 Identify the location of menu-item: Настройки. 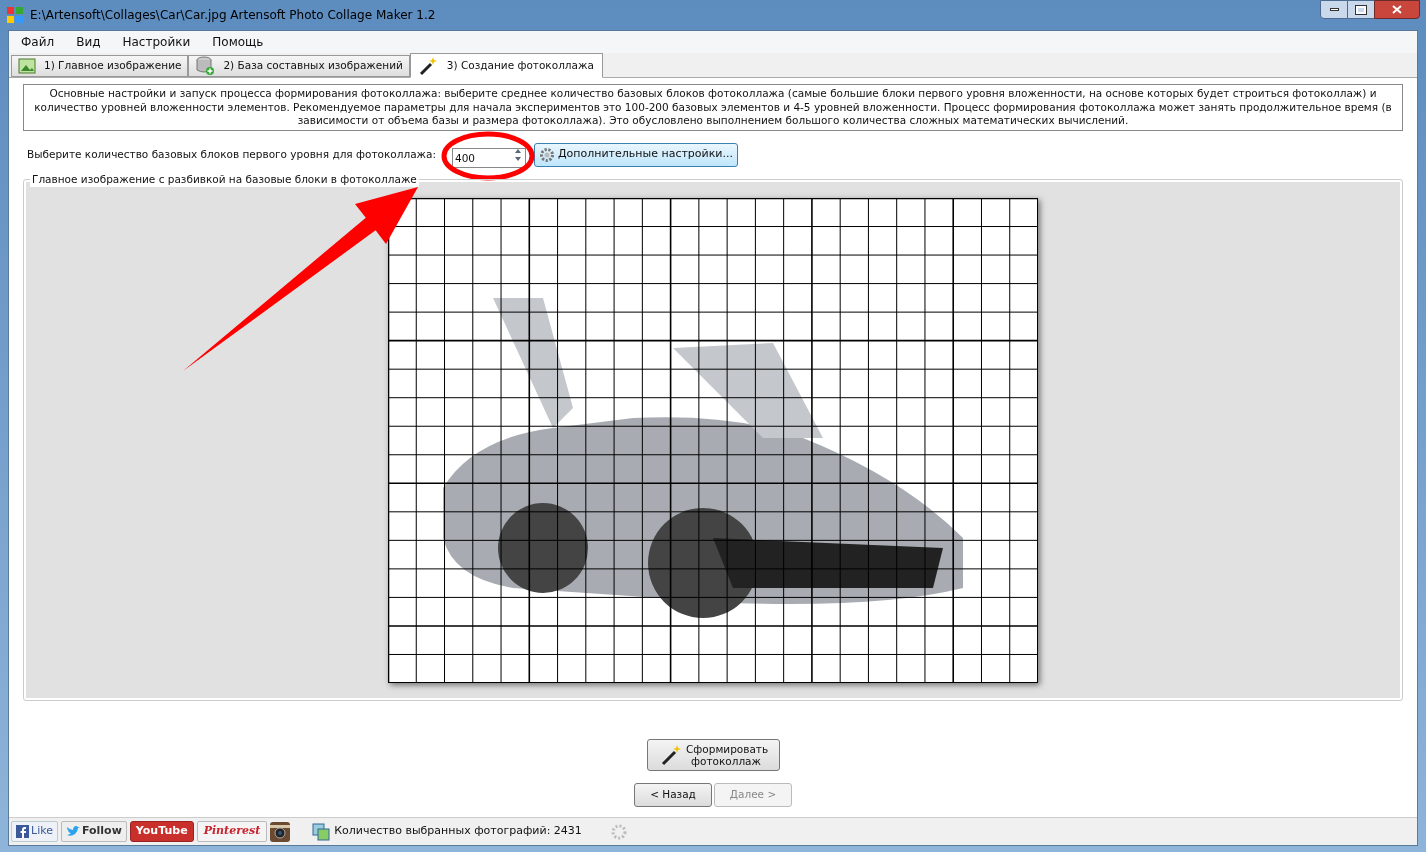
(156, 42).